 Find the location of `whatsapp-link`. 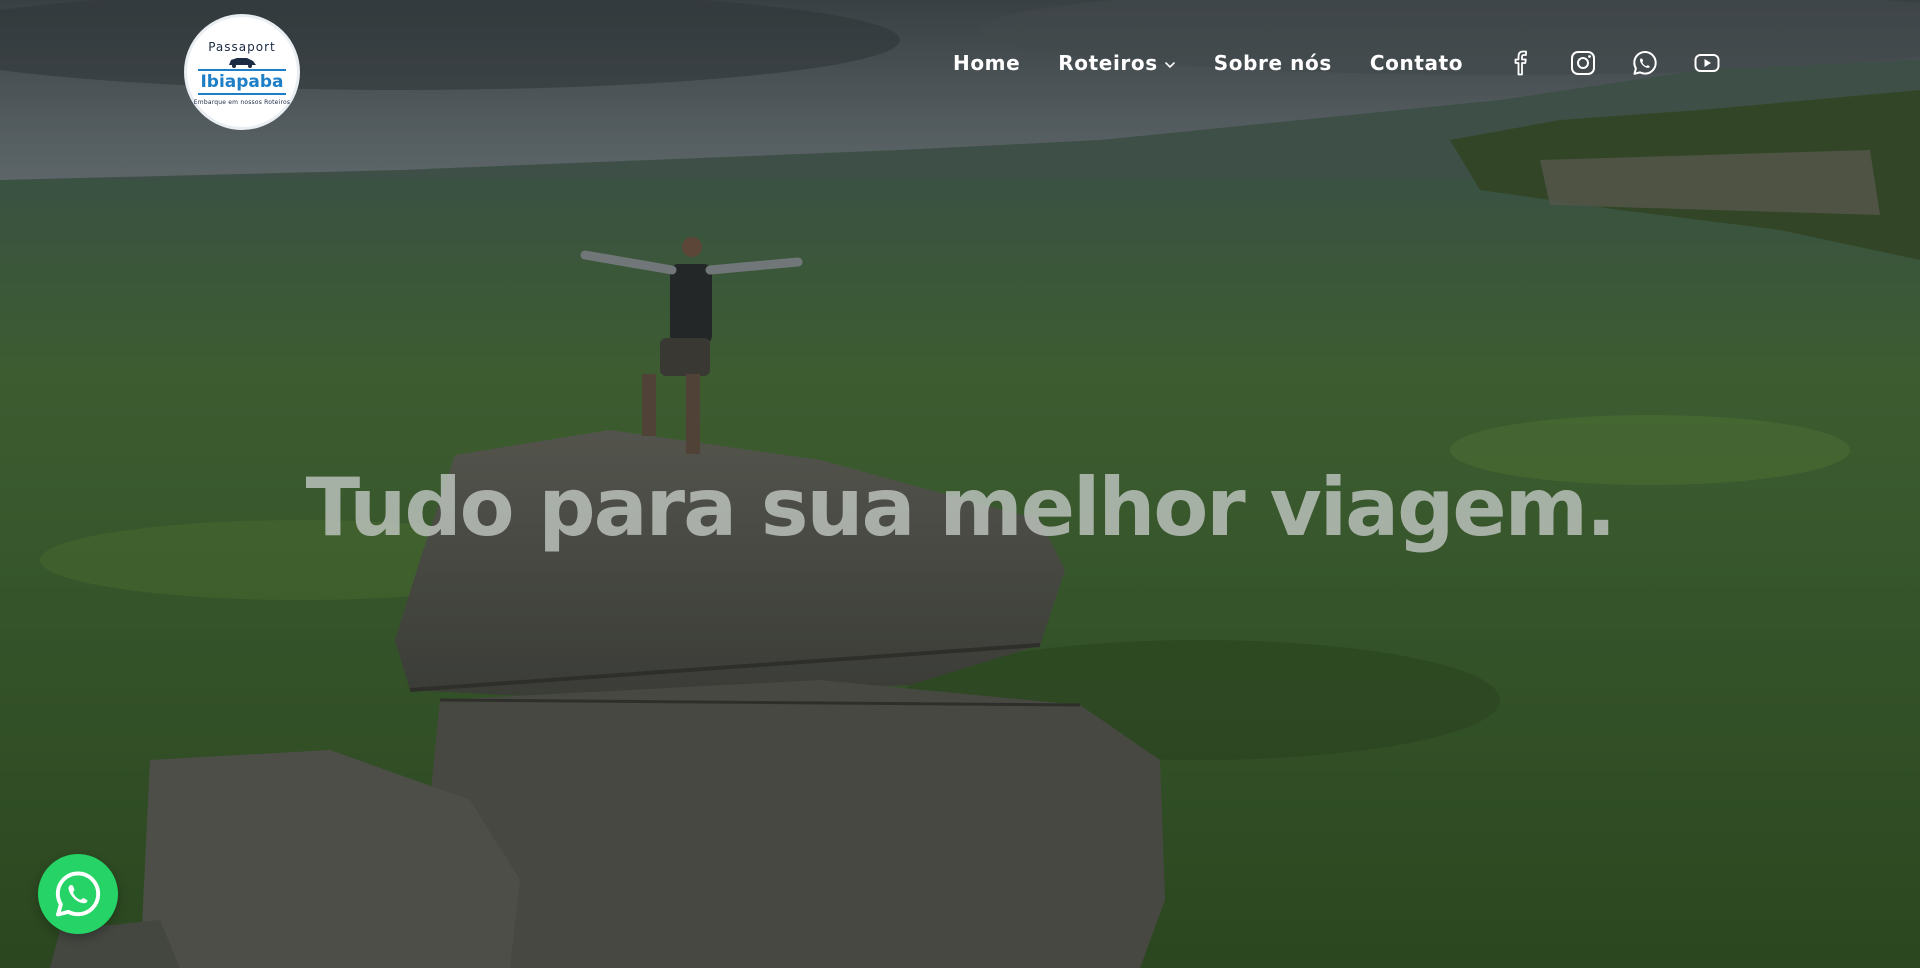

whatsapp-link is located at coordinates (1645, 63).